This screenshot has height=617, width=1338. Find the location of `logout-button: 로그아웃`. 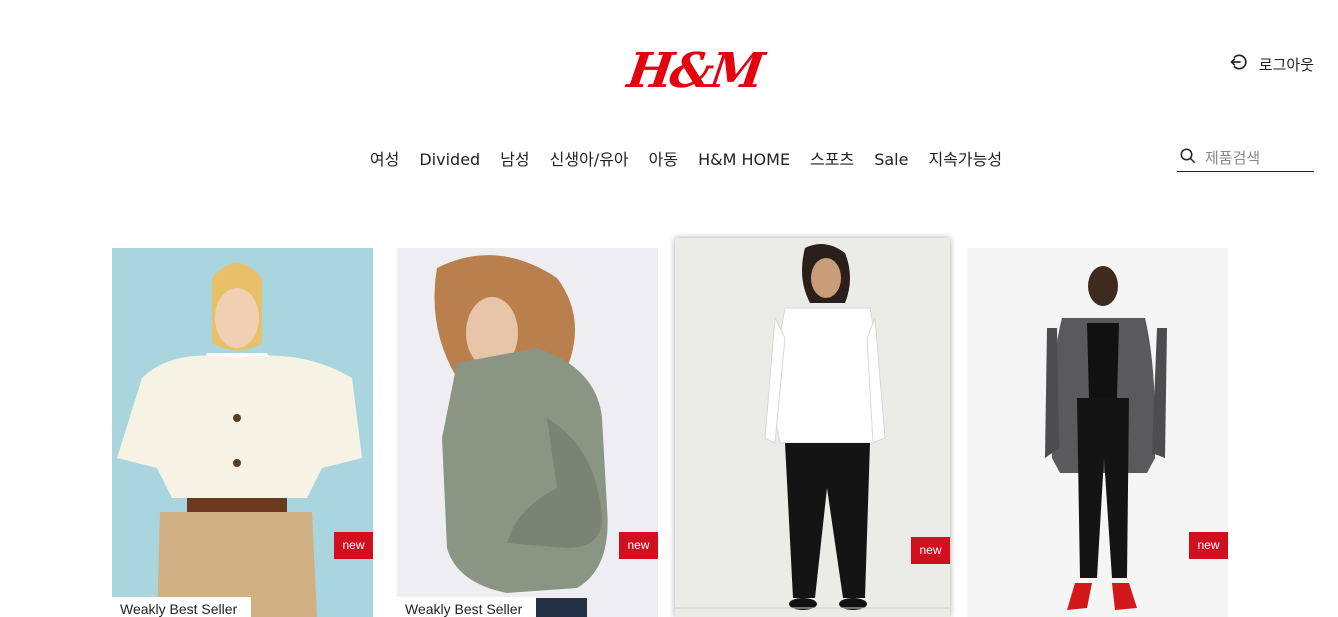

logout-button: 로그아웃 is located at coordinates (1271, 64).